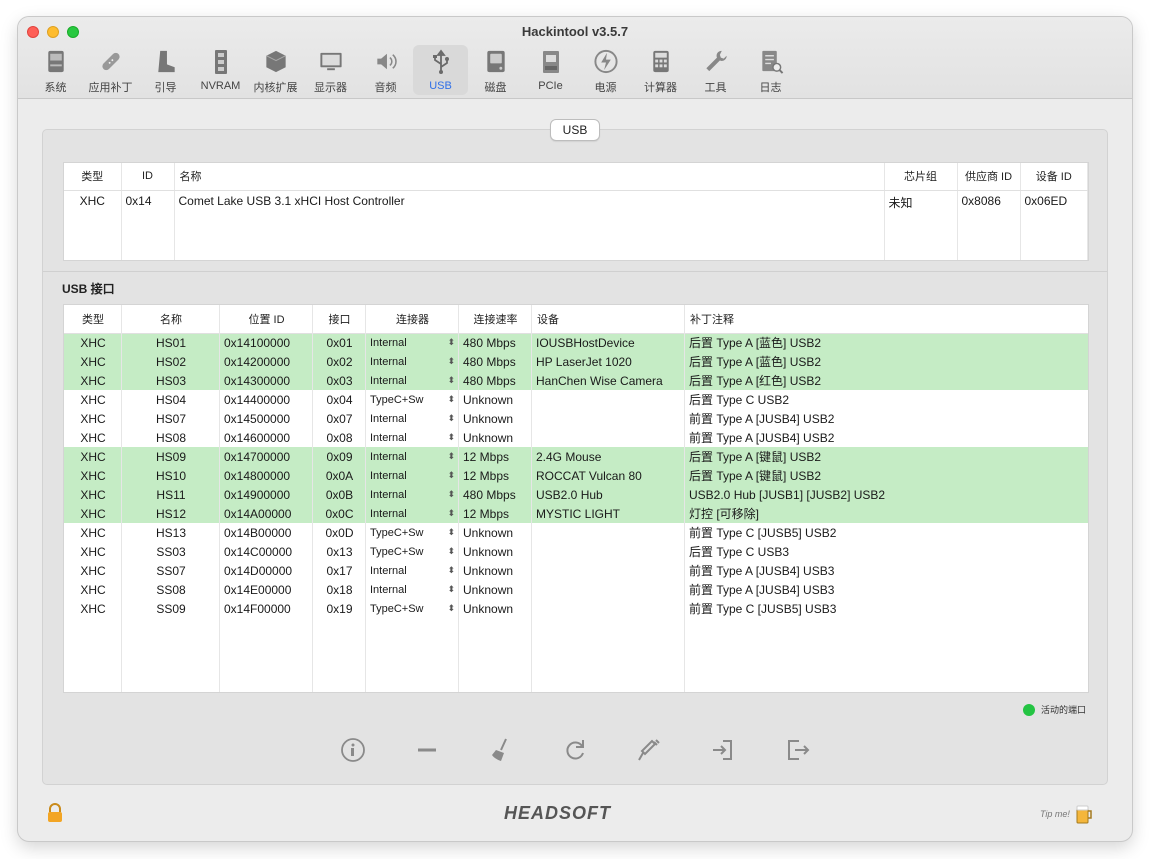 Image resolution: width=1150 pixels, height=859 pixels. Describe the element at coordinates (797, 750) in the screenshot. I see `export-button` at that location.